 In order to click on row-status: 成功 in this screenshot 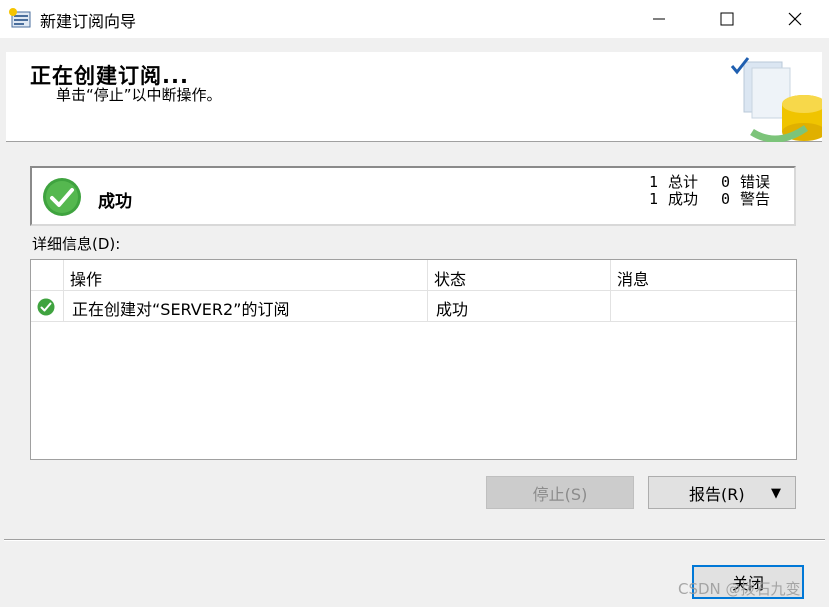, I will do `click(519, 306)`.